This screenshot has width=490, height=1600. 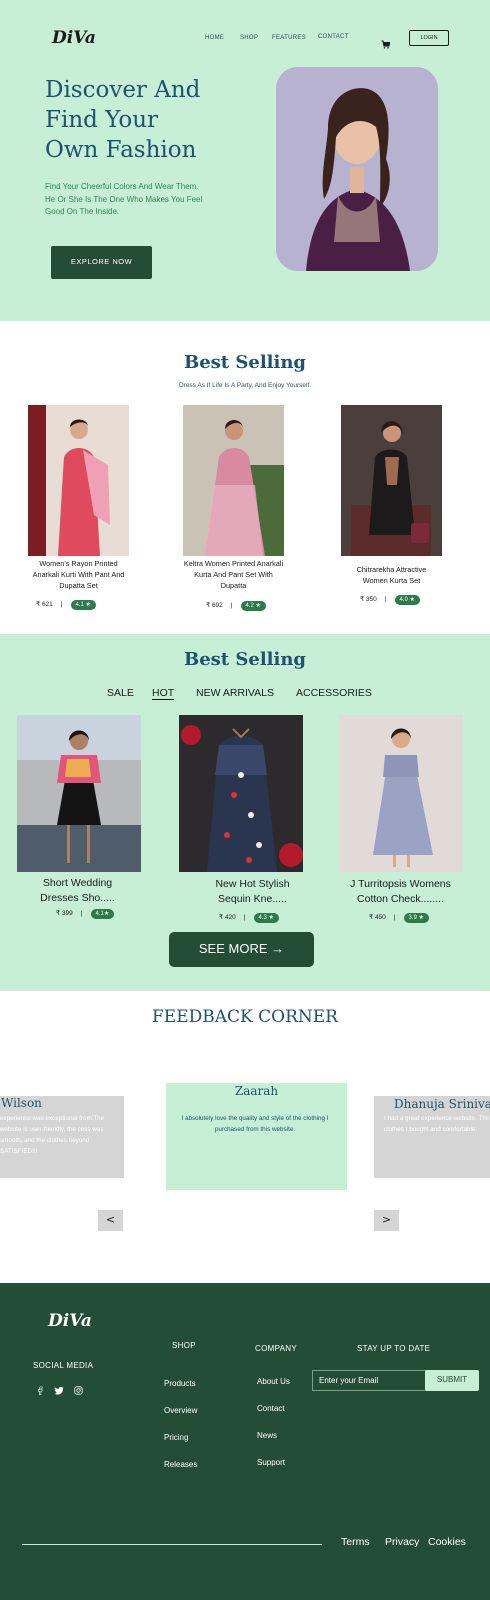 I want to click on hero-title-line: Discover And, so click(x=123, y=90).